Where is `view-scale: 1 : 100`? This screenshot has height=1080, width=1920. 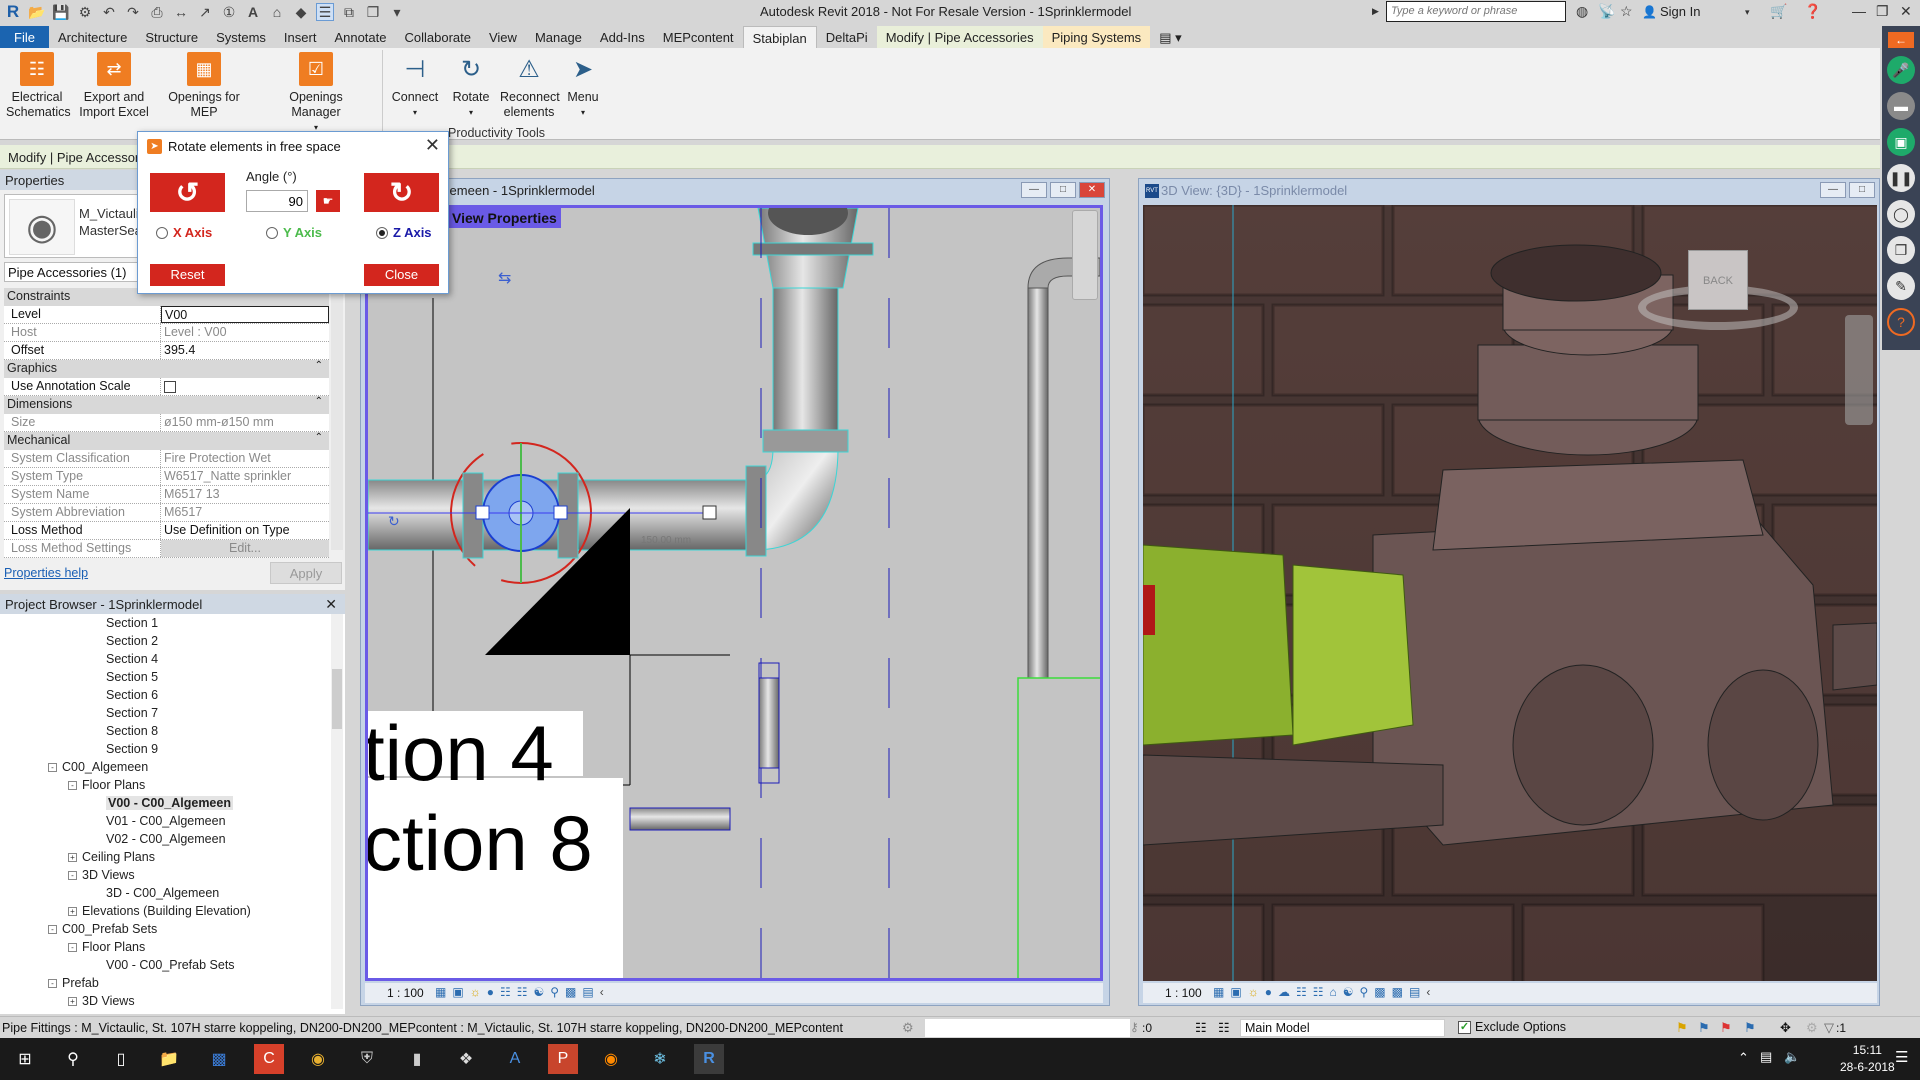
view-scale: 1 : 100 is located at coordinates (1183, 993).